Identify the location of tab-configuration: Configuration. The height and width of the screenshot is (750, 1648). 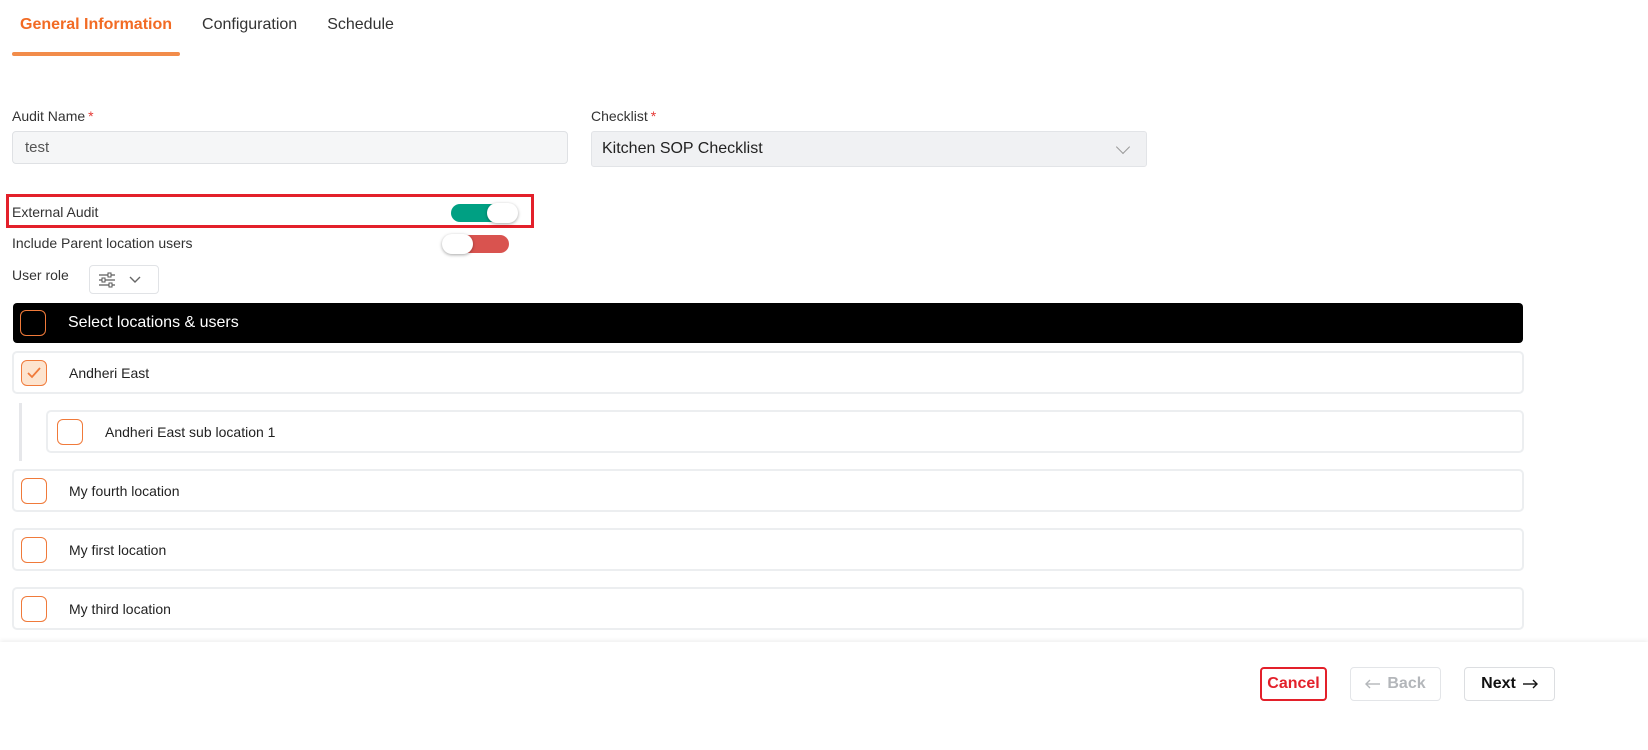
(249, 28).